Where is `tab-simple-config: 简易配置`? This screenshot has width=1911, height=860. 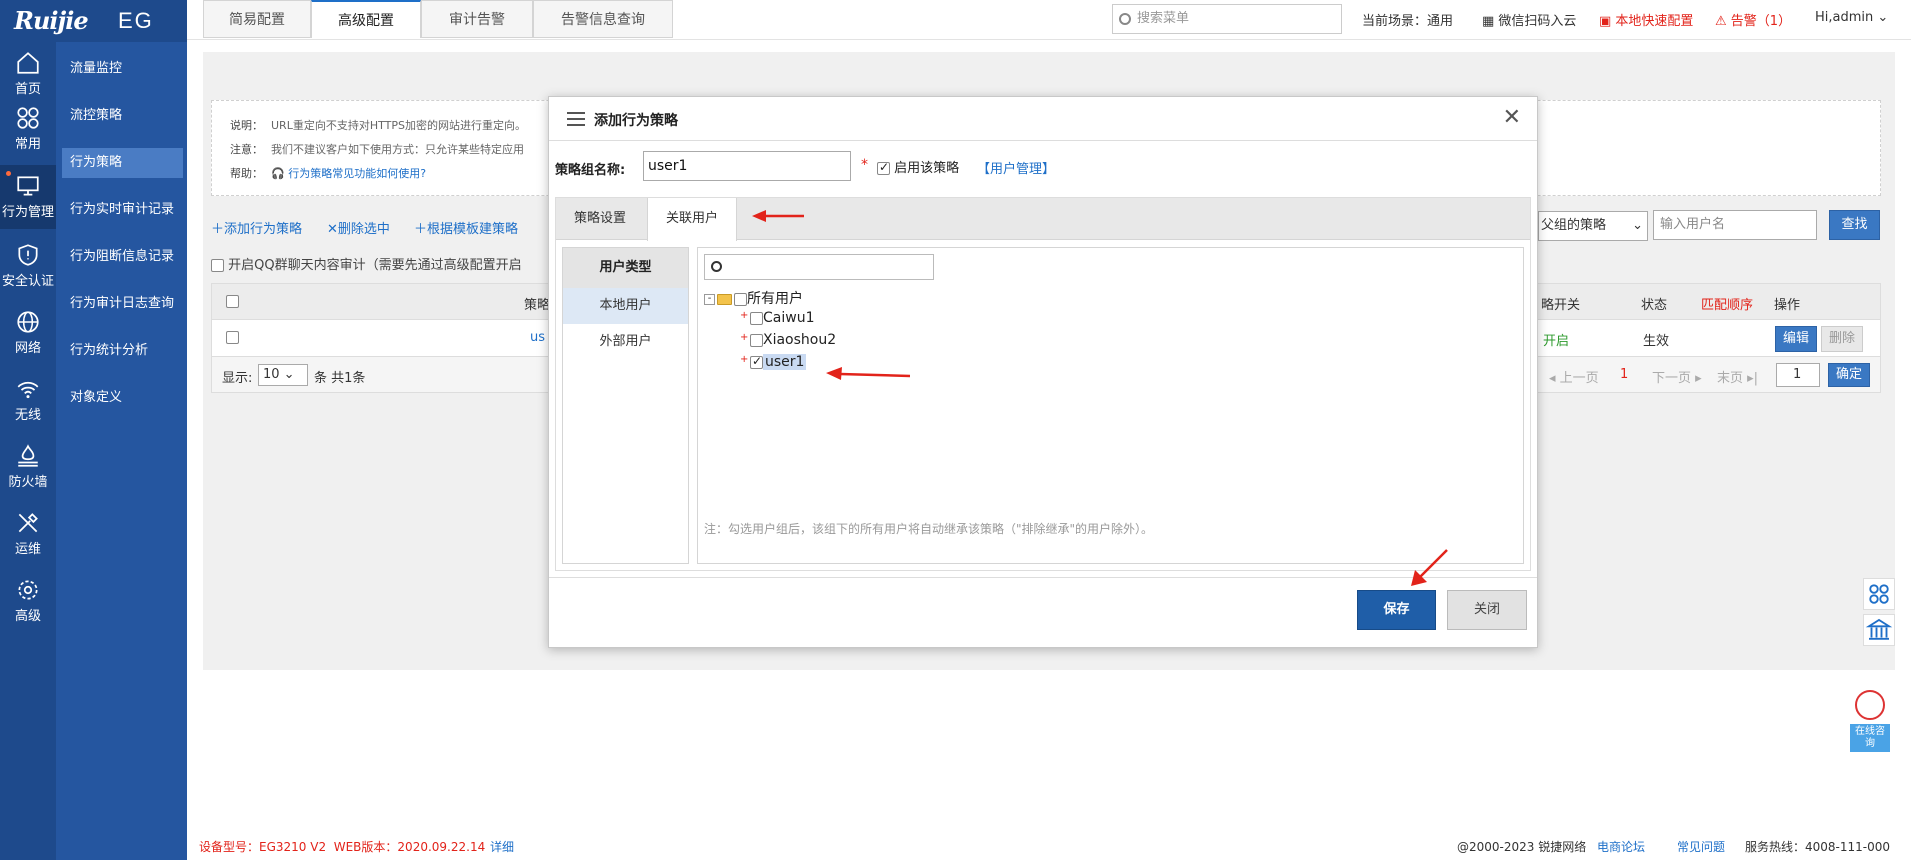
tab-simple-config: 简易配置 is located at coordinates (257, 19).